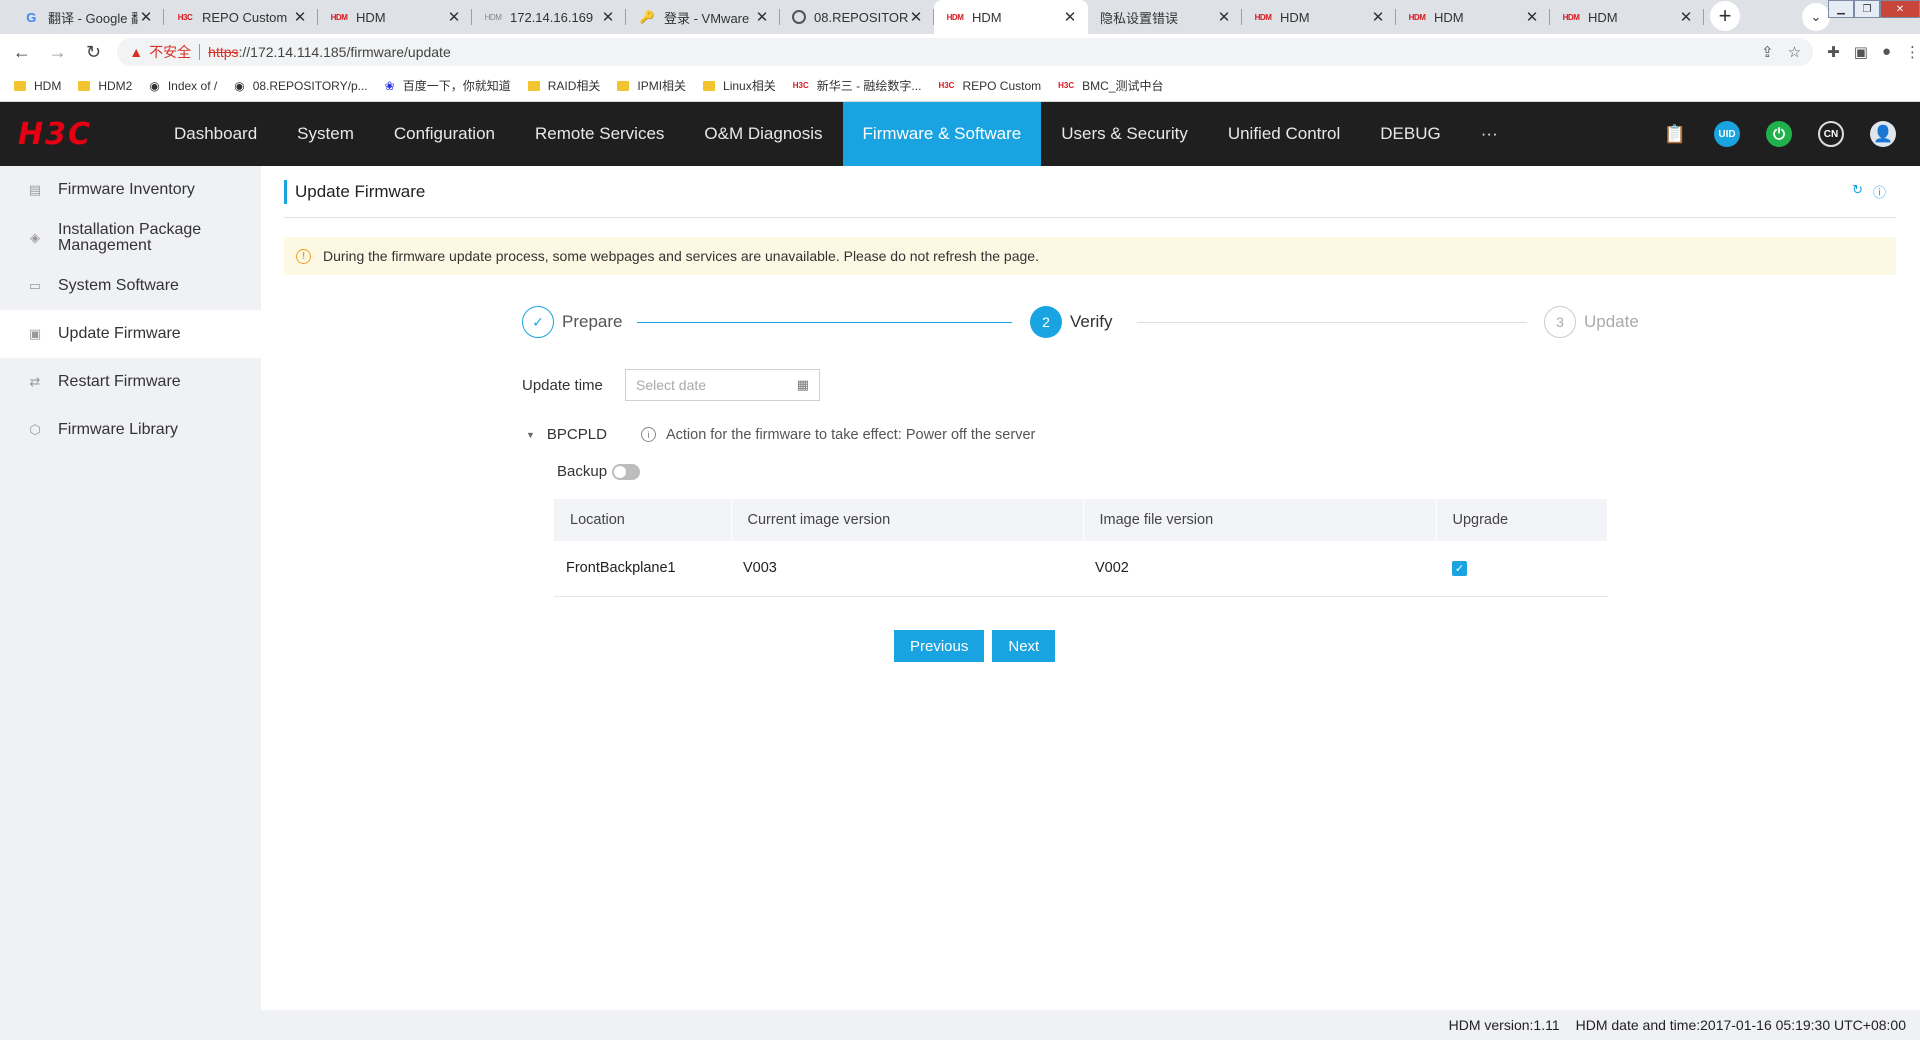 The height and width of the screenshot is (1040, 1920). I want to click on omnibox-actions: ⇪ ☆, so click(1787, 52).